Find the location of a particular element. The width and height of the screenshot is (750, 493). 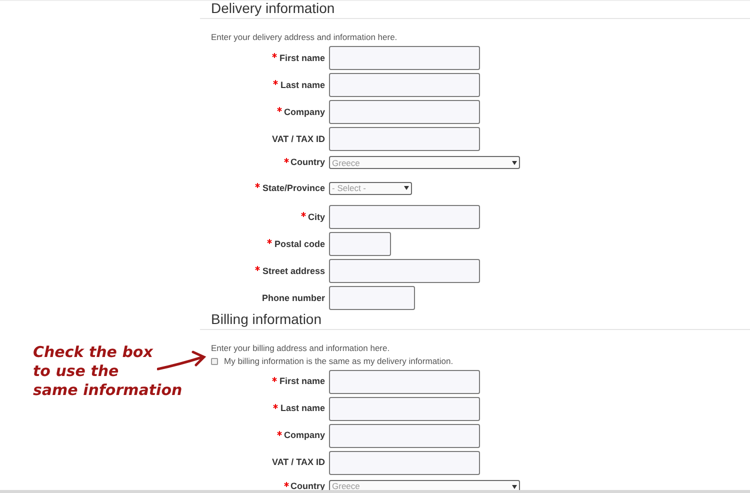

dropdown-field: - Select - is located at coordinates (370, 188).